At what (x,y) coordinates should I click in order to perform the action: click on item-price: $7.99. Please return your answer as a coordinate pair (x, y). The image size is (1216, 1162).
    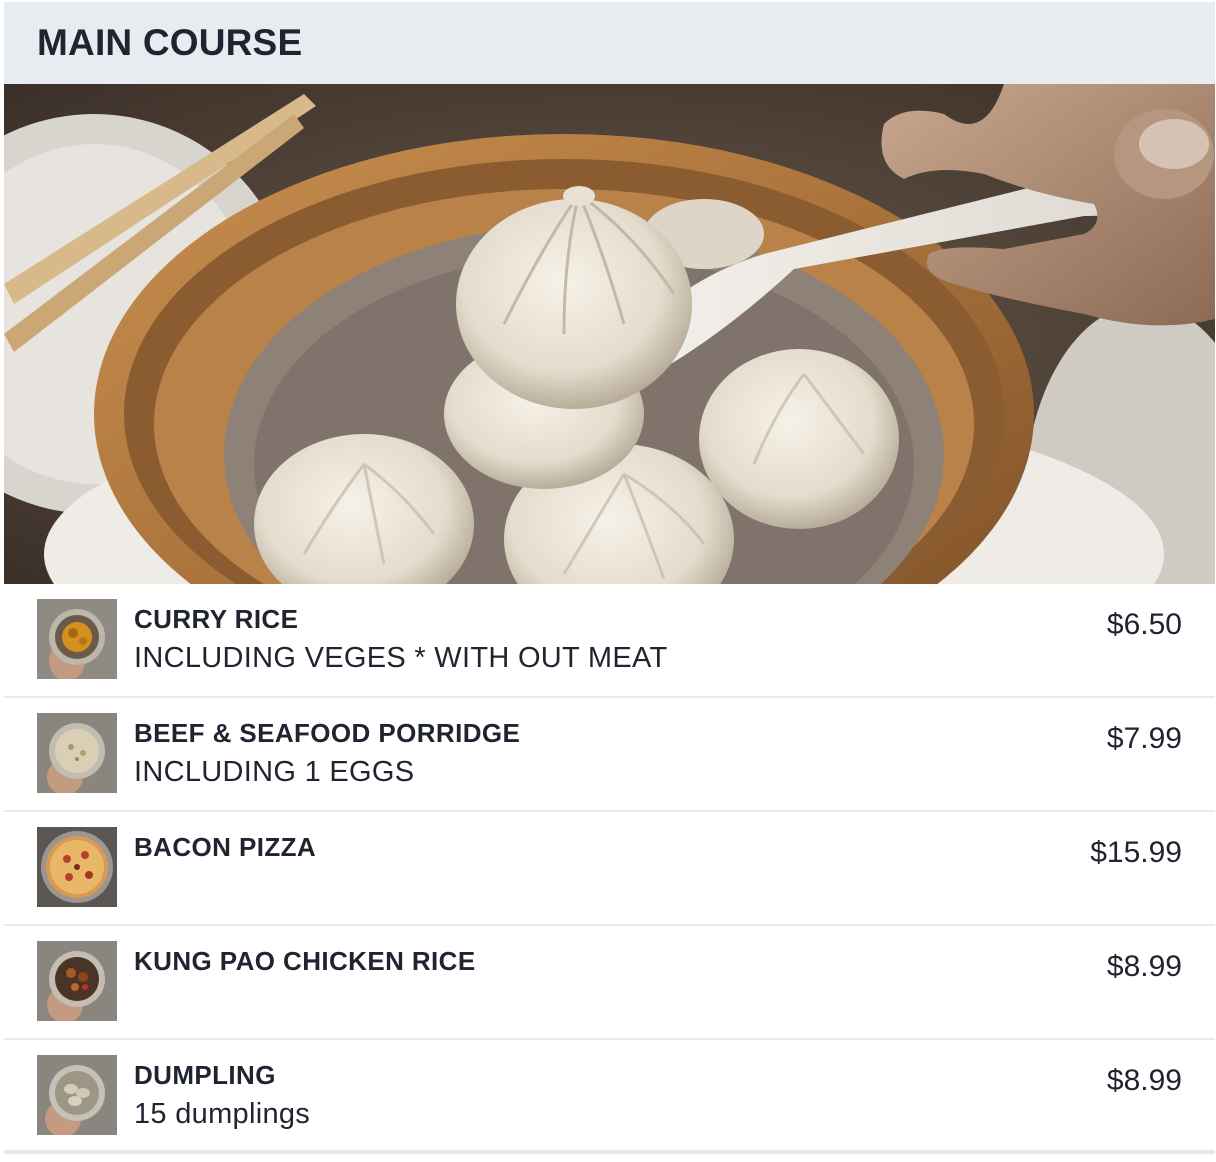
    Looking at the image, I should click on (1144, 738).